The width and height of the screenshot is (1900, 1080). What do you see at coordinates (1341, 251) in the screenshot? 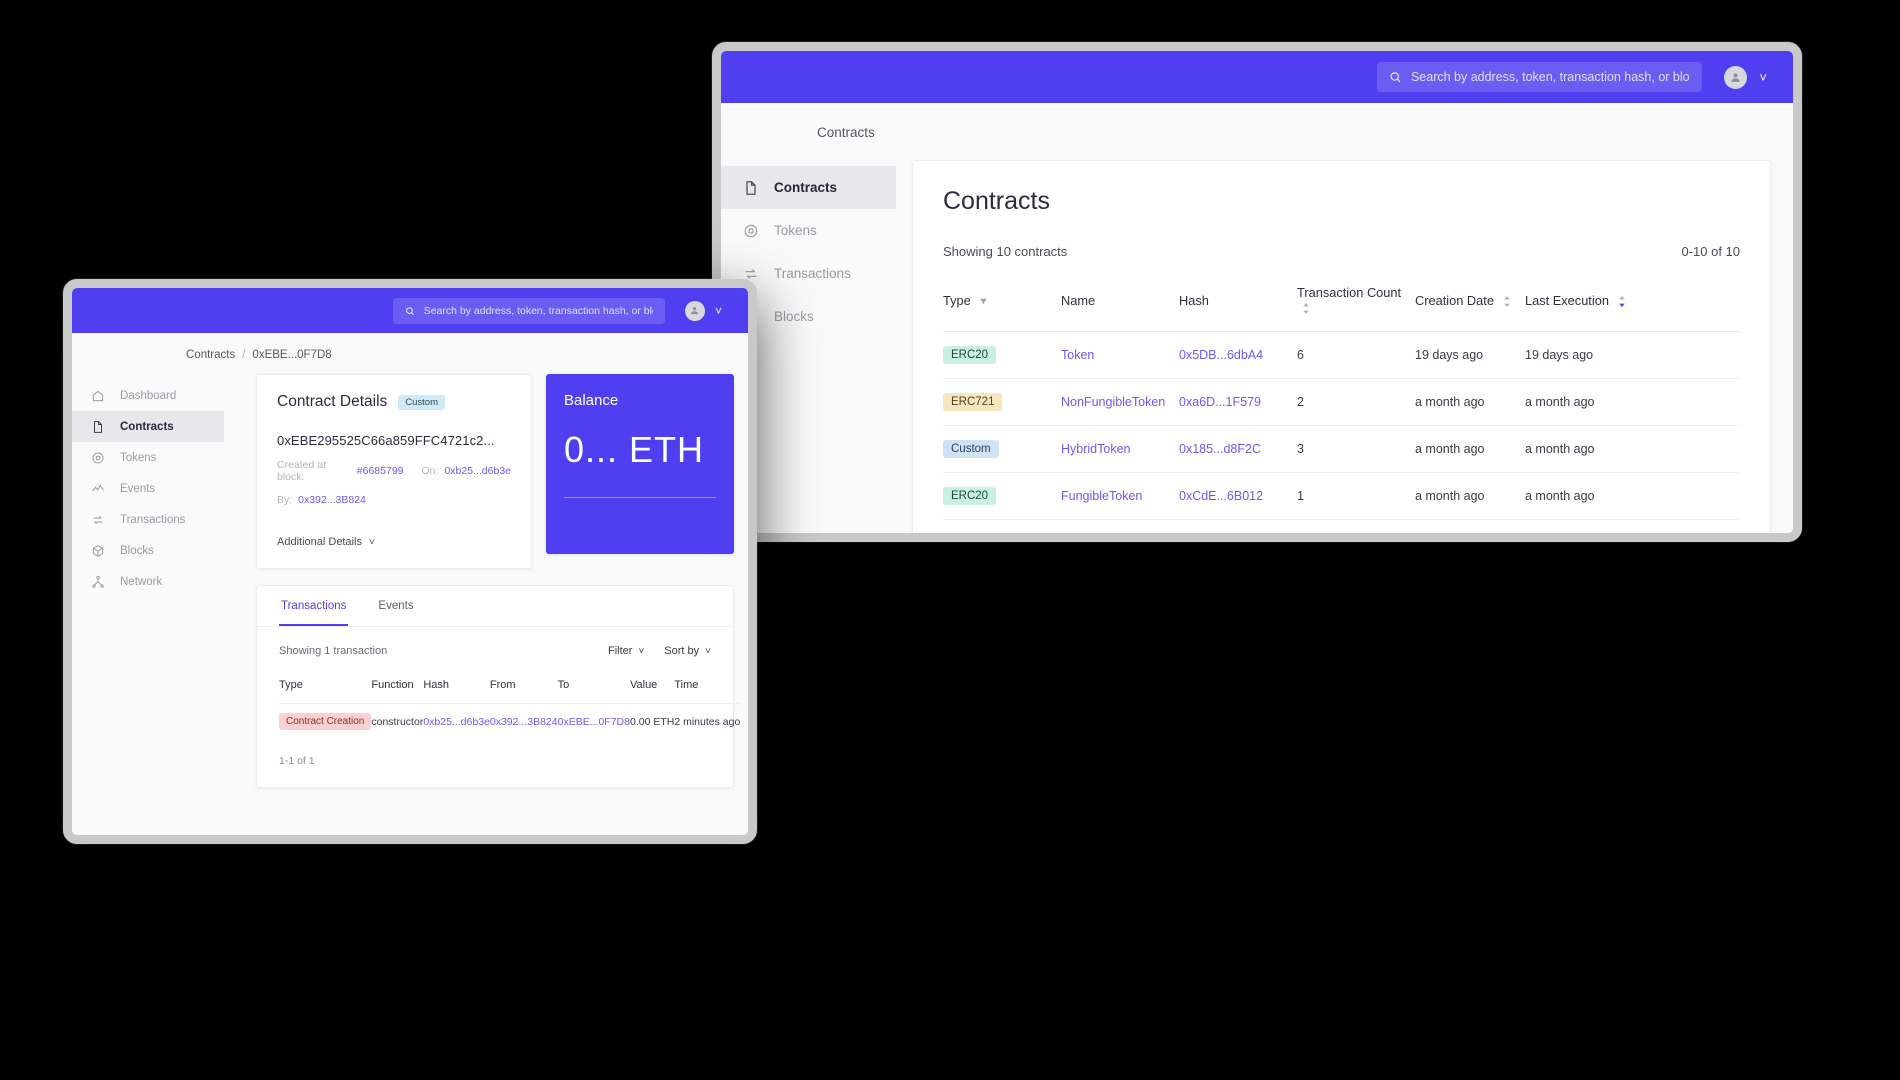
I see `showing-row: Showing 10 contracts 0-10 of 10` at bounding box center [1341, 251].